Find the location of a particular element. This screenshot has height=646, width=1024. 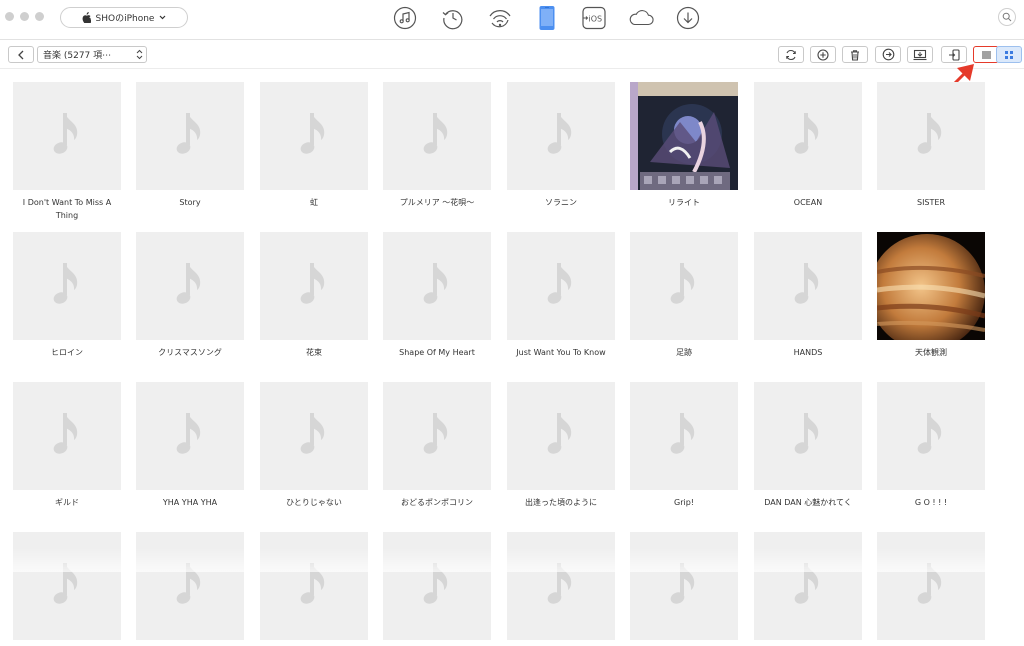

song-title: 天体観測 is located at coordinates (931, 352).